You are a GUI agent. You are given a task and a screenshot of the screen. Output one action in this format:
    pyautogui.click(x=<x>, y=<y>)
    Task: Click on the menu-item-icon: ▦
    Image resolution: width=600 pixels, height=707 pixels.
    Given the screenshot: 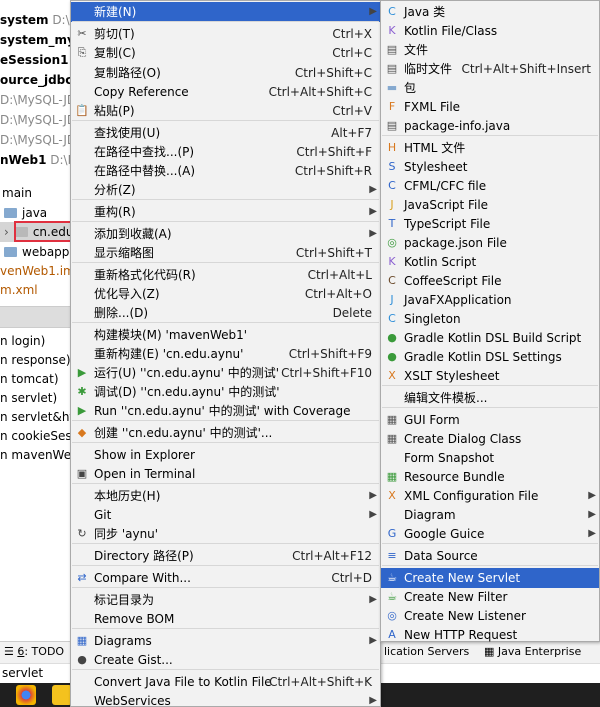 What is the action you would take?
    pyautogui.click(x=392, y=476)
    